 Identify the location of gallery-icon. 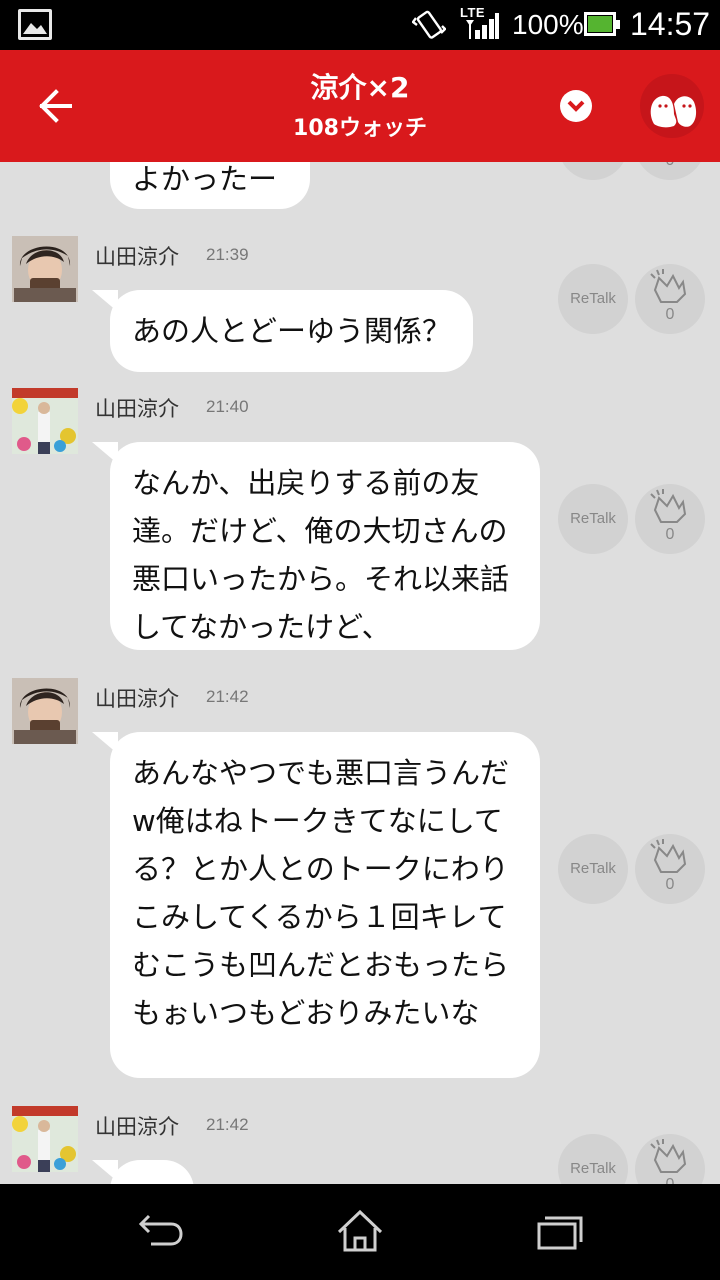
(35, 24).